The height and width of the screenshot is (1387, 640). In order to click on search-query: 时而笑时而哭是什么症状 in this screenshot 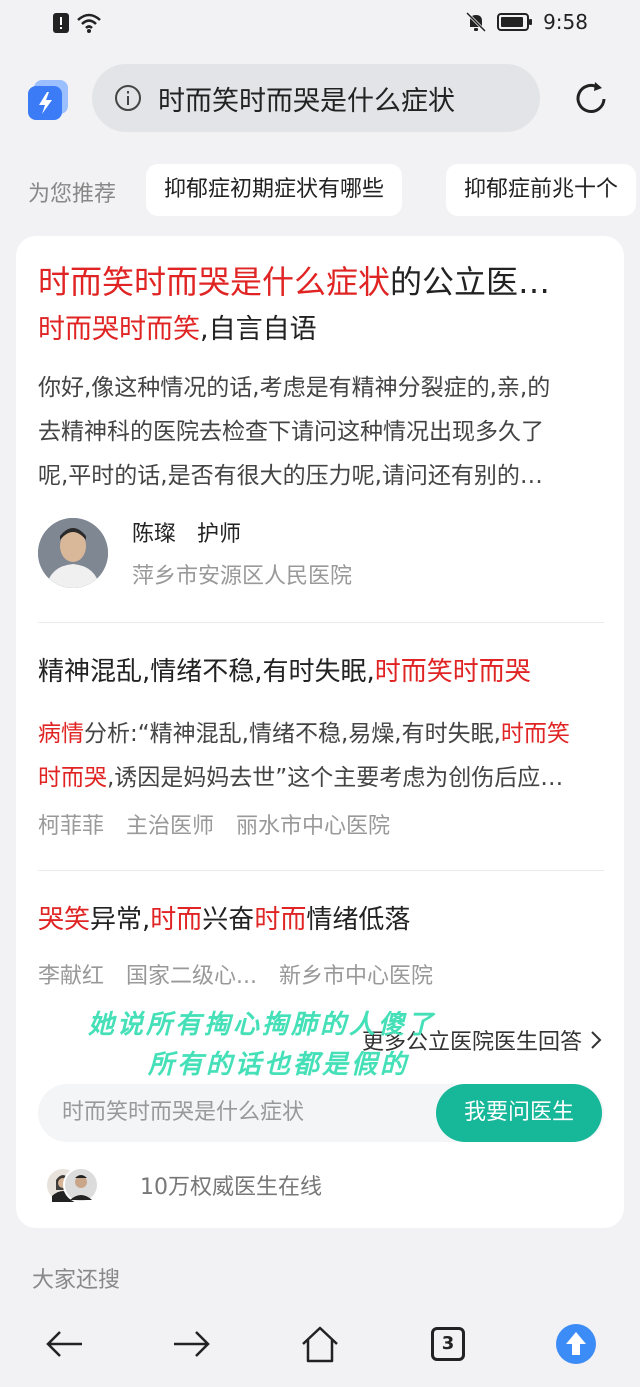, I will do `click(306, 98)`.